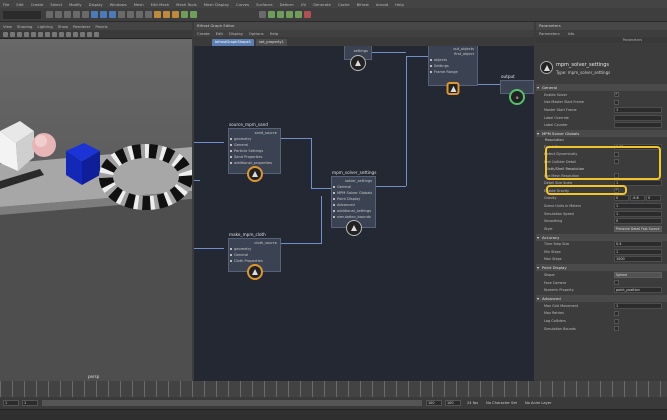 The image size is (667, 420). Describe the element at coordinates (616, 321) in the screenshot. I see `lag-colliders-checkbox` at that location.